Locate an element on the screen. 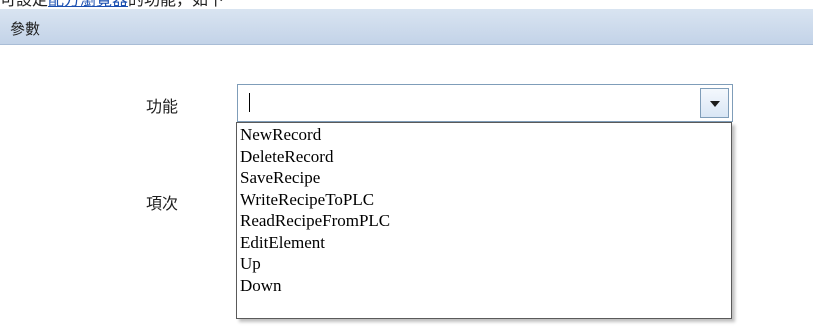  caption-text: 可設定配方瀏覽器的功能，如下 is located at coordinates (112, 4).